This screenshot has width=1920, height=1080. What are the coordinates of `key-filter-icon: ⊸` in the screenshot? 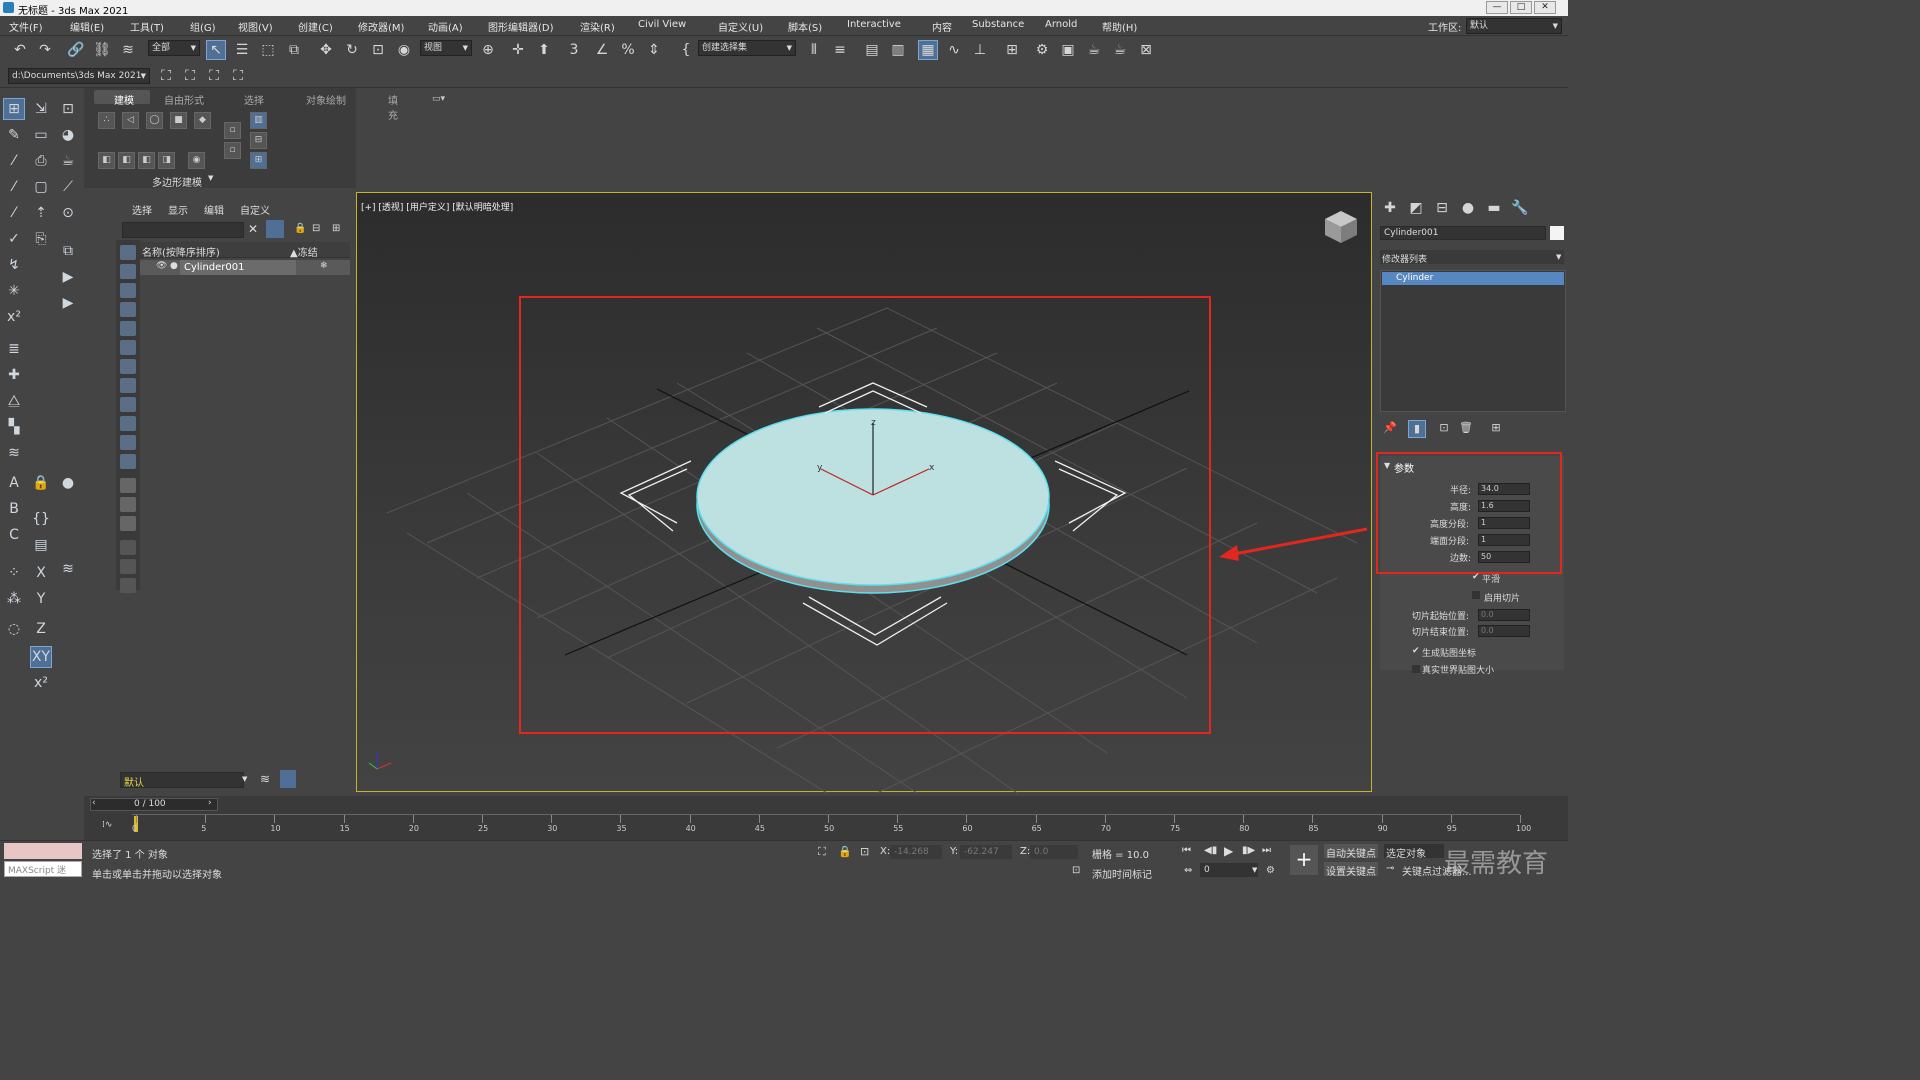 It's located at (1390, 868).